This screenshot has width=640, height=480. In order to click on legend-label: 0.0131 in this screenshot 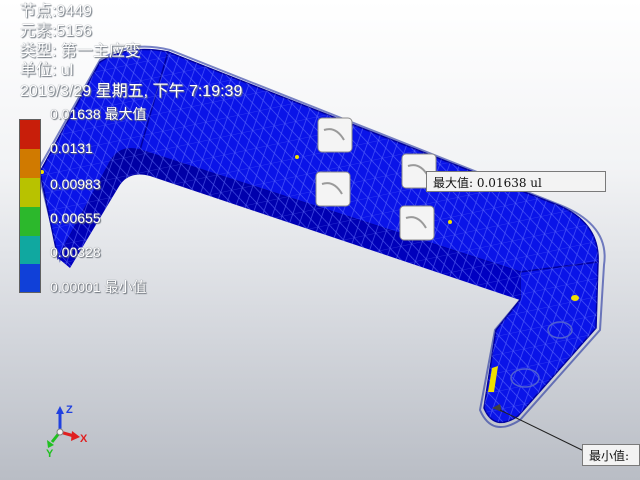, I will do `click(71, 148)`.